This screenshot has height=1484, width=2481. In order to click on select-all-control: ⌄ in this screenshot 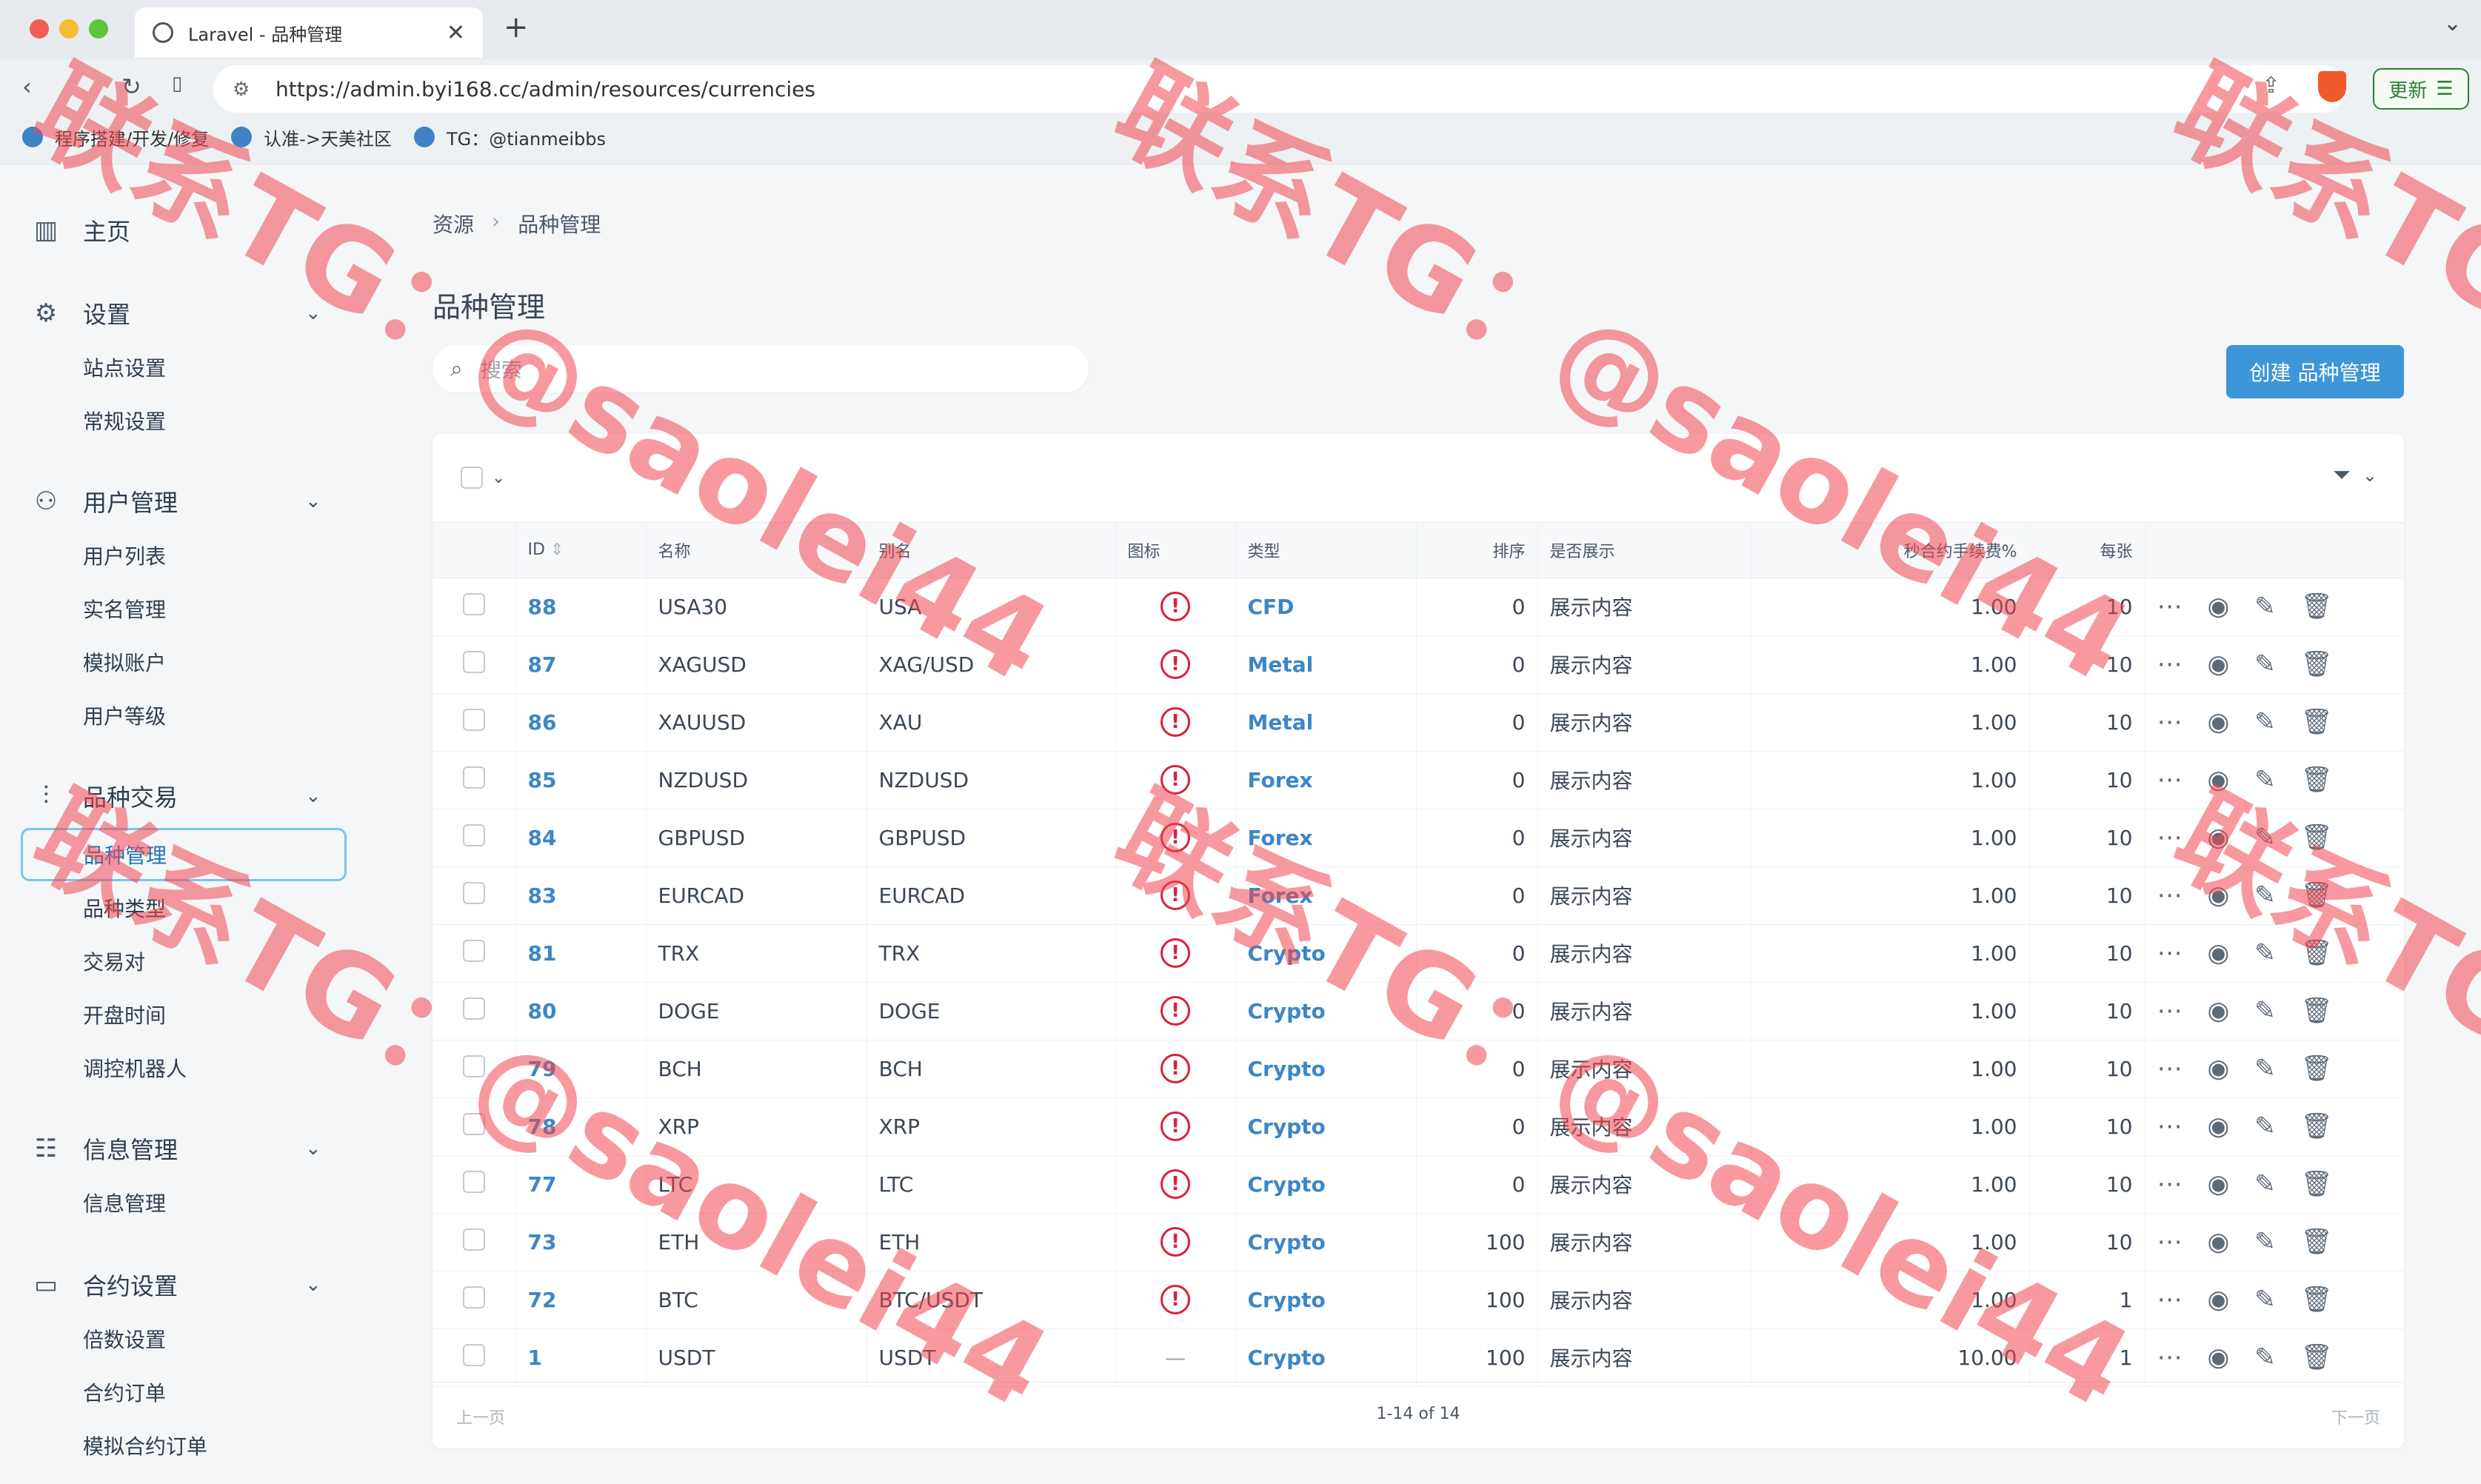, I will do `click(483, 478)`.